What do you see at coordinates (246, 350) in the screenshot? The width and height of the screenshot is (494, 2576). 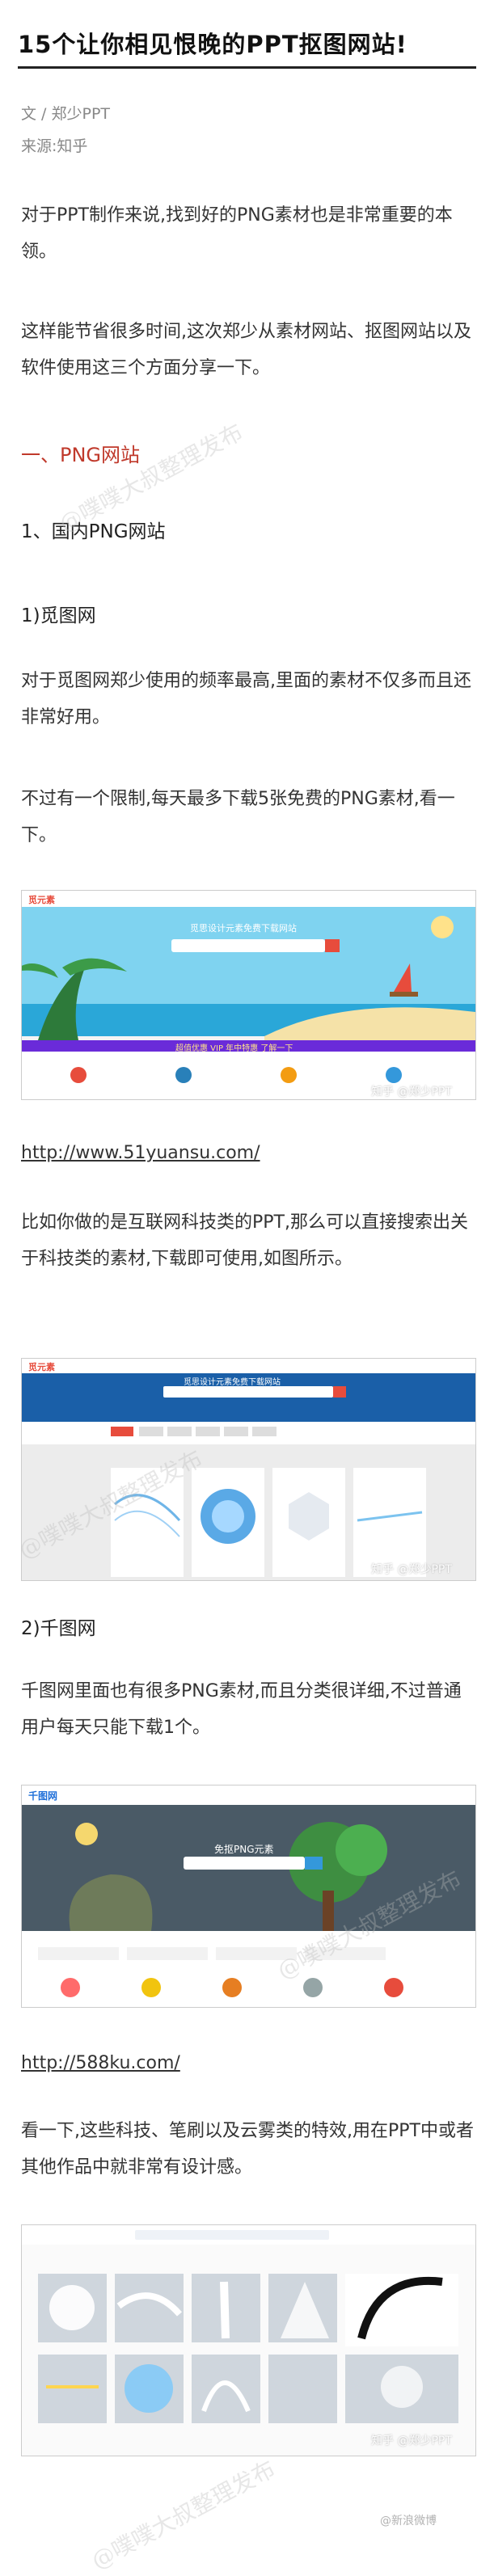 I see `paragraph-plan: 这样能节省很多时间,这次郑少从素材网站、抠图网站以及软件使用这三个方面分享一下。` at bounding box center [246, 350].